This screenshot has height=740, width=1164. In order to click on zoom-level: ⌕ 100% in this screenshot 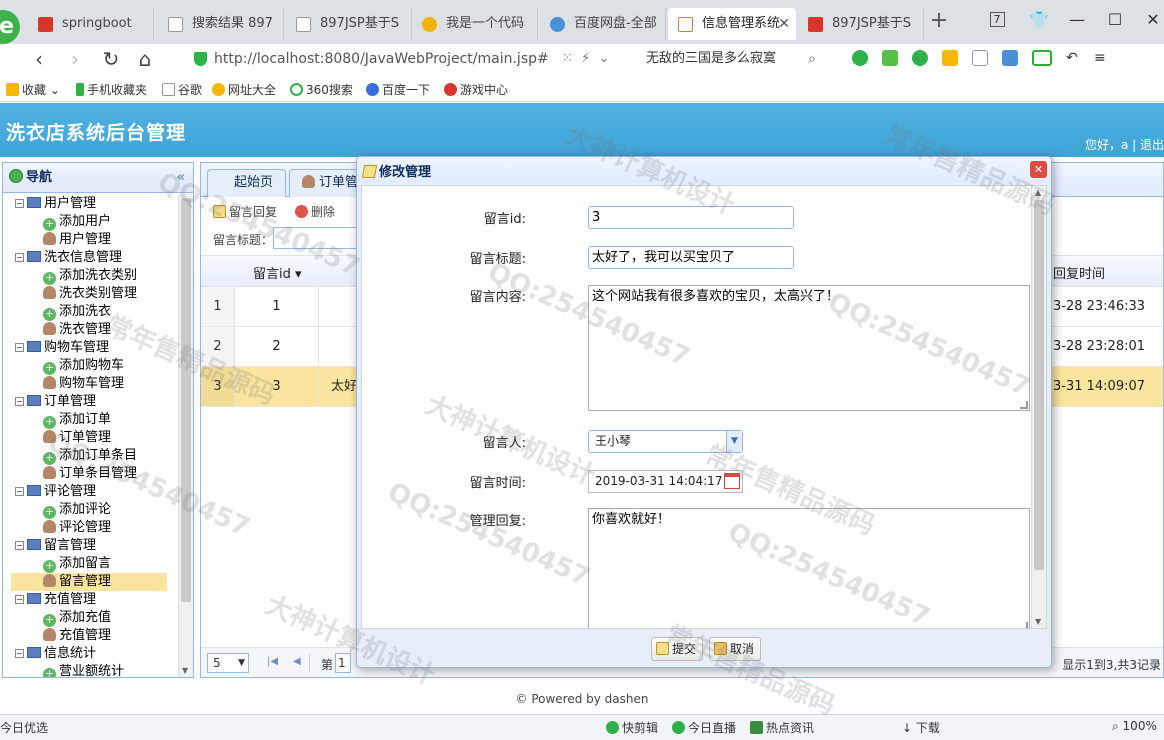, I will do `click(1134, 726)`.